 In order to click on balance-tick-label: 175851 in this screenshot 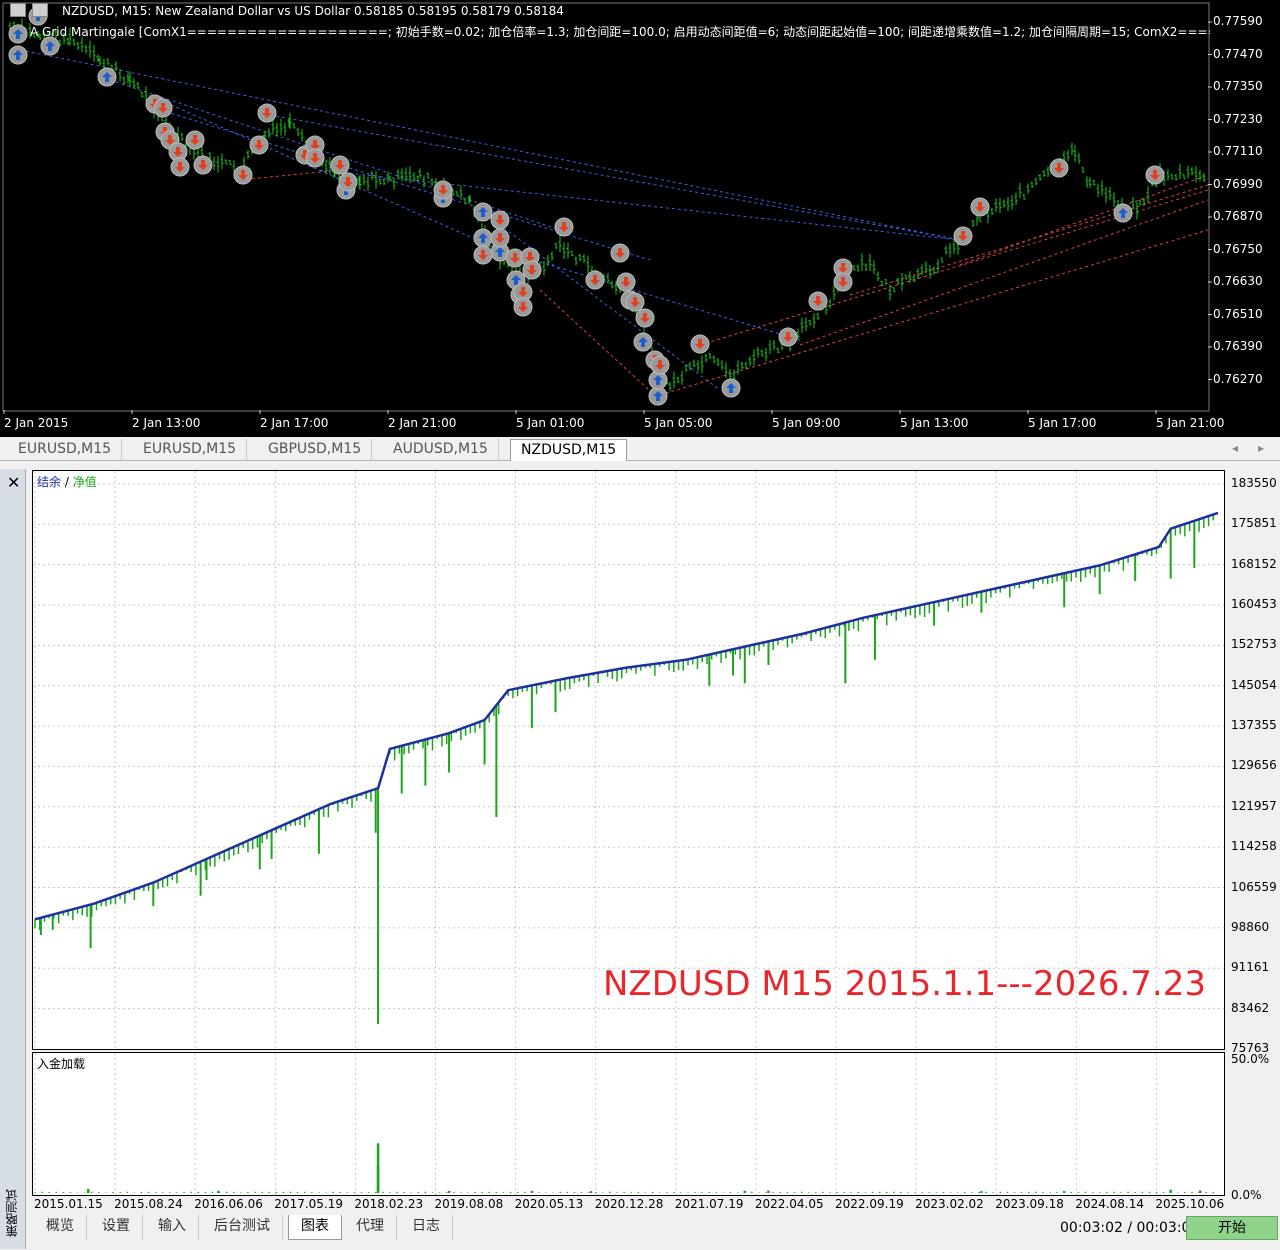, I will do `click(1254, 523)`.